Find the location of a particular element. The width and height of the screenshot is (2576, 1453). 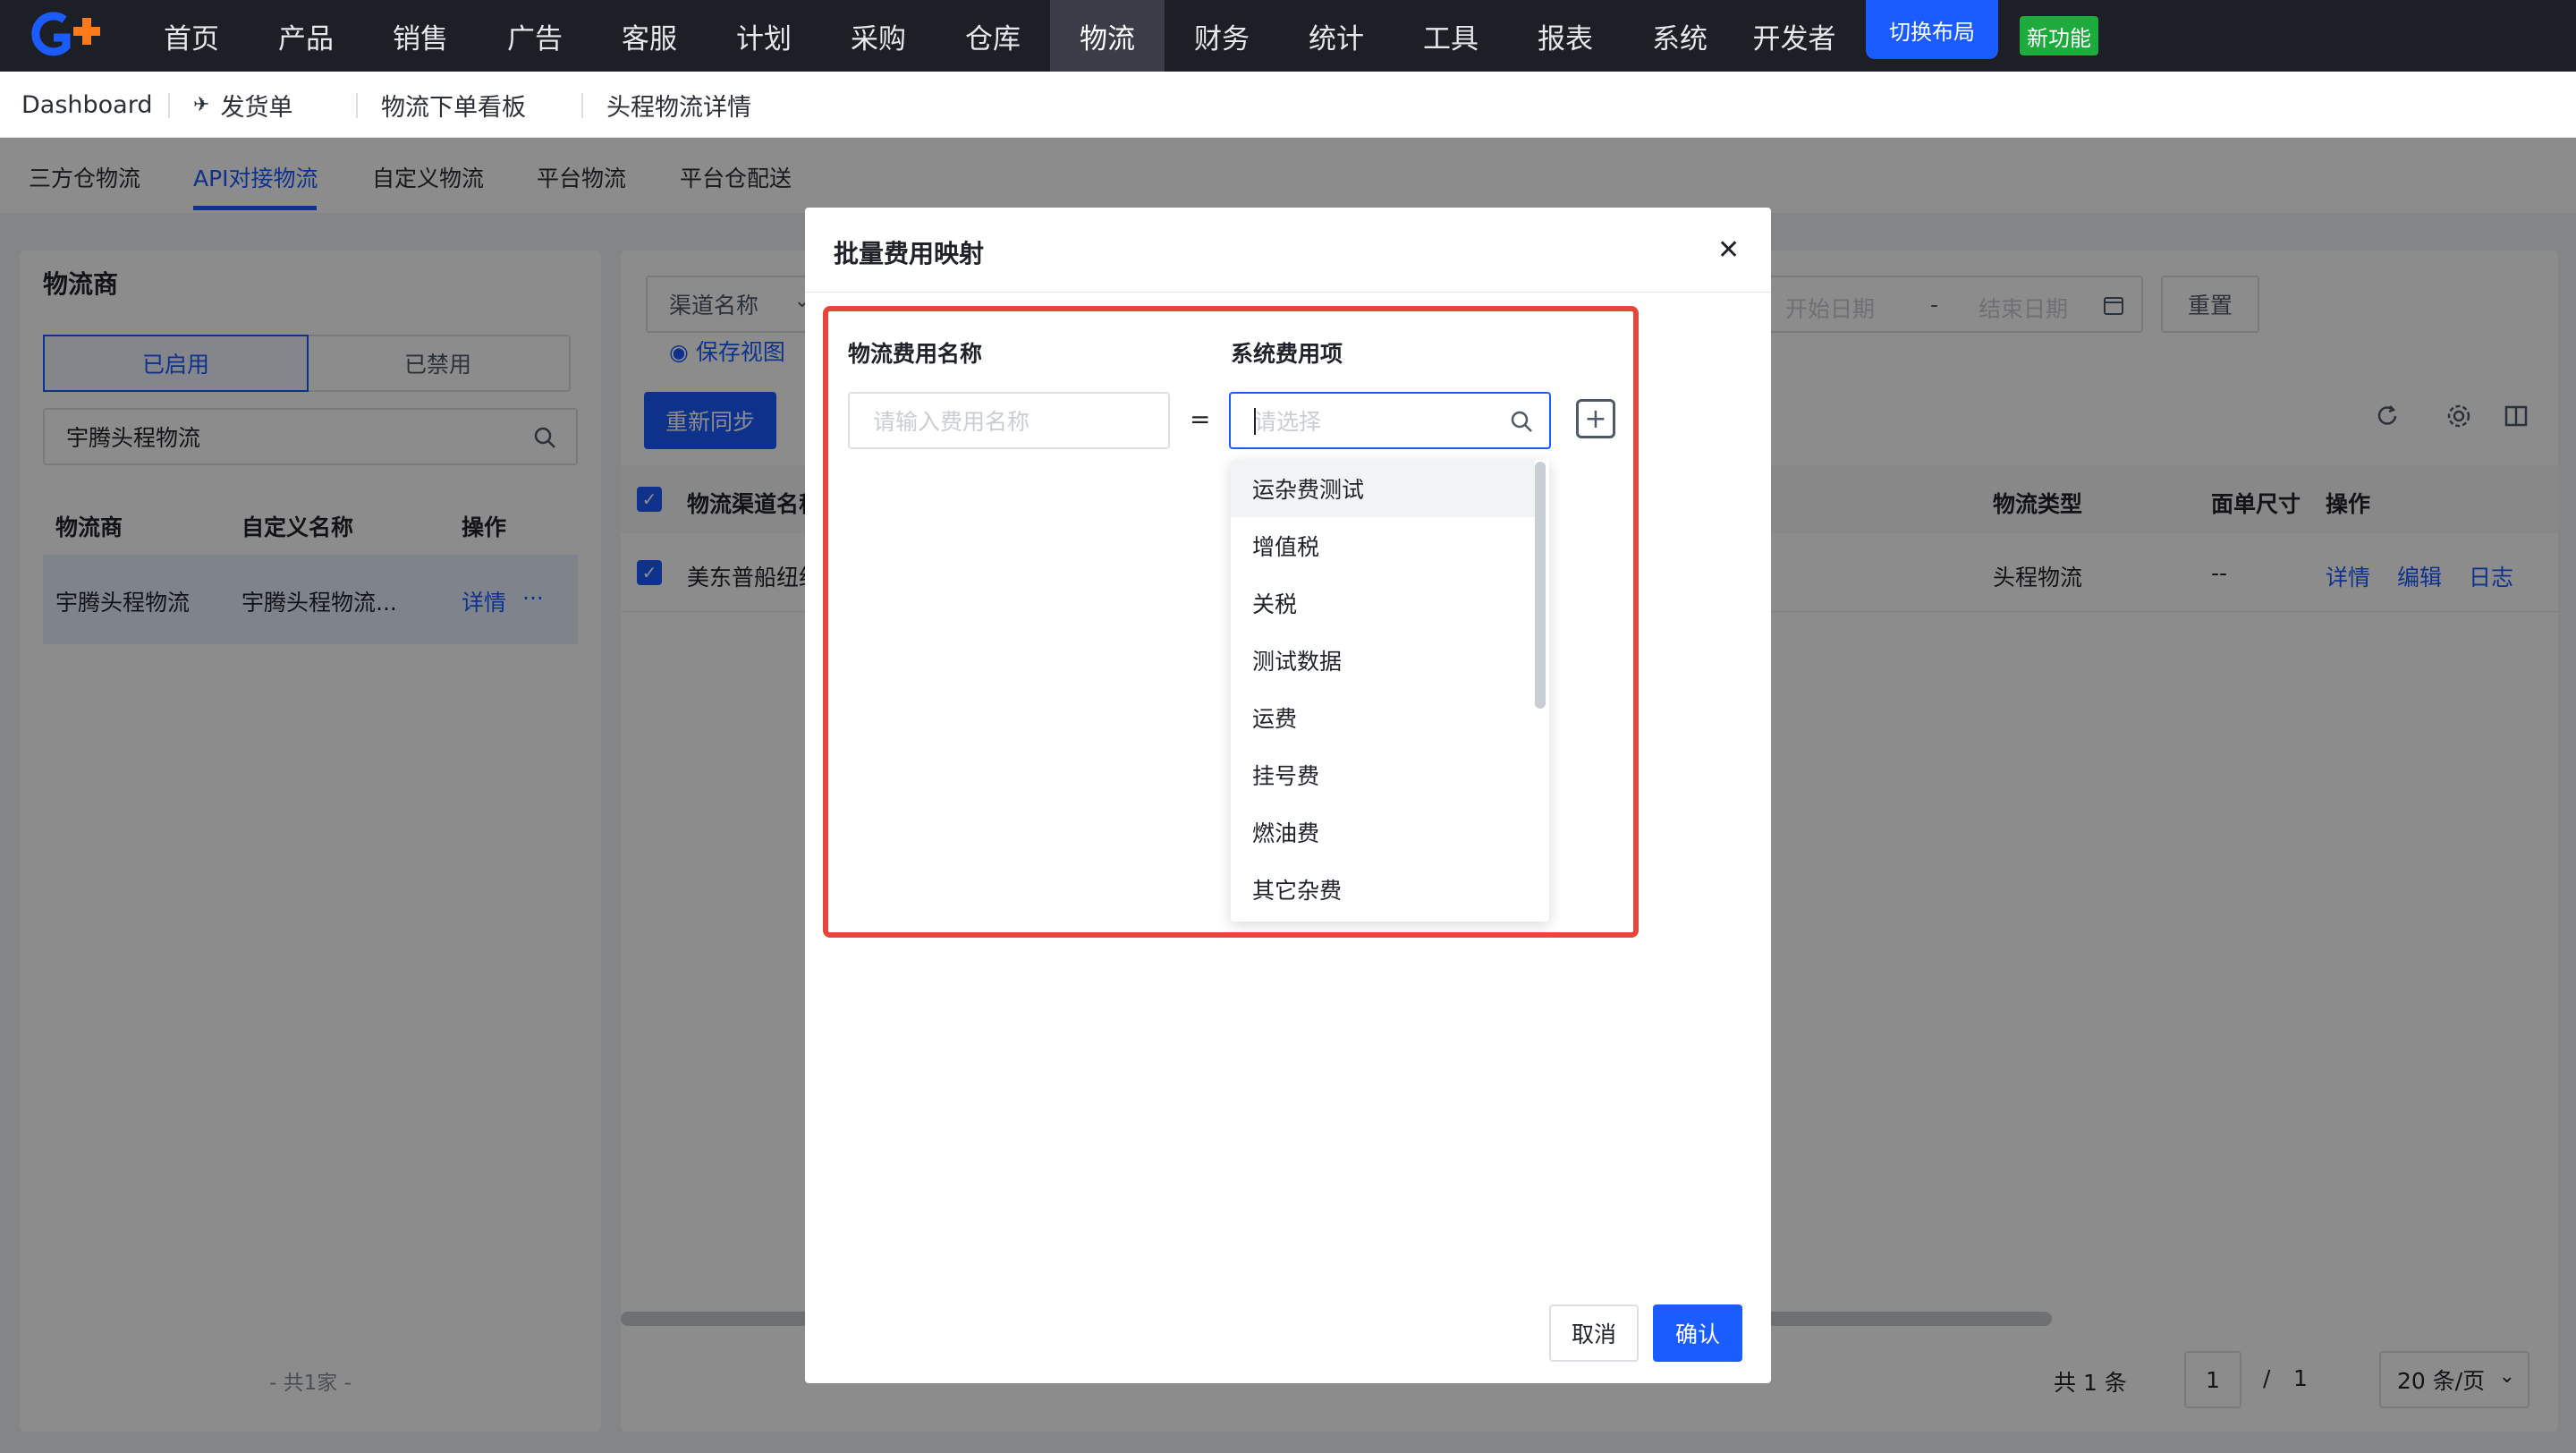

nav-item: 系统 is located at coordinates (1680, 36).